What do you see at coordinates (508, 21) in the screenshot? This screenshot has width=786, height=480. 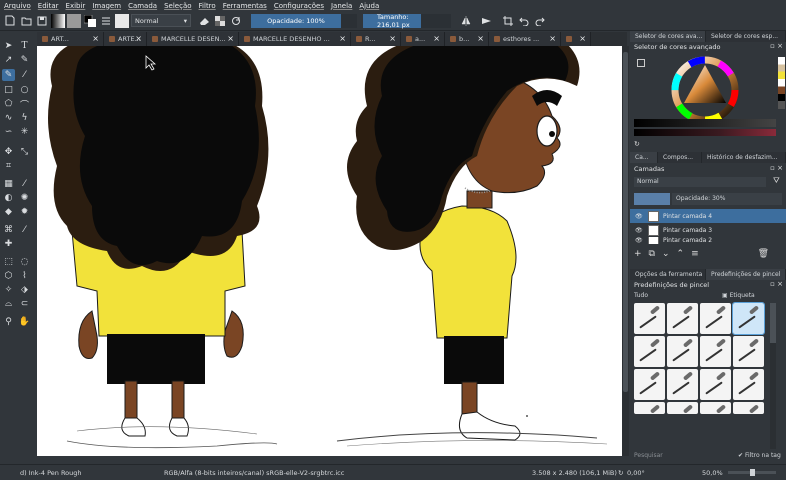 I see `crop-icon` at bounding box center [508, 21].